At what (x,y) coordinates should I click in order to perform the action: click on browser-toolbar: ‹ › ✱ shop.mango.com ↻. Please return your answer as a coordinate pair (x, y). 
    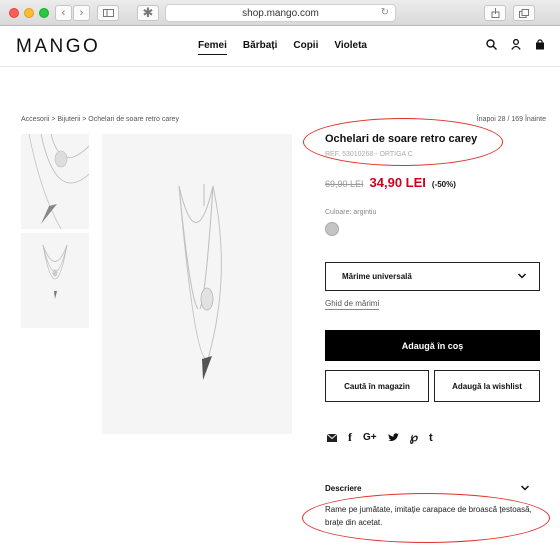
    Looking at the image, I should click on (280, 13).